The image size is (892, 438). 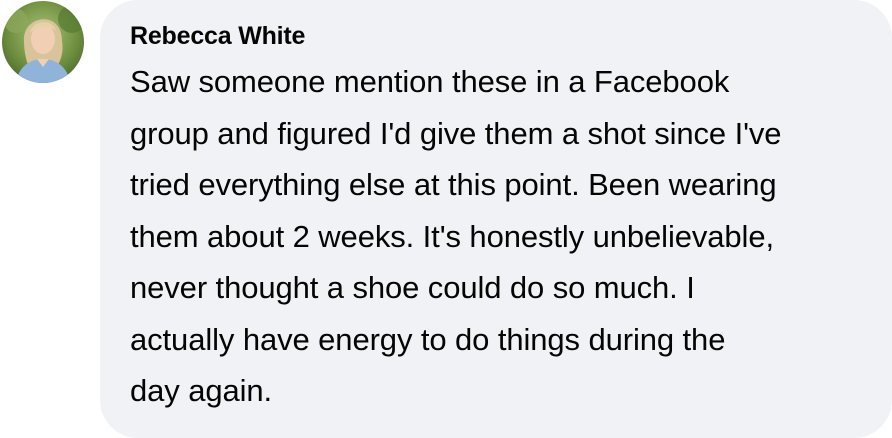 I want to click on profile-photo-icon, so click(x=43, y=42).